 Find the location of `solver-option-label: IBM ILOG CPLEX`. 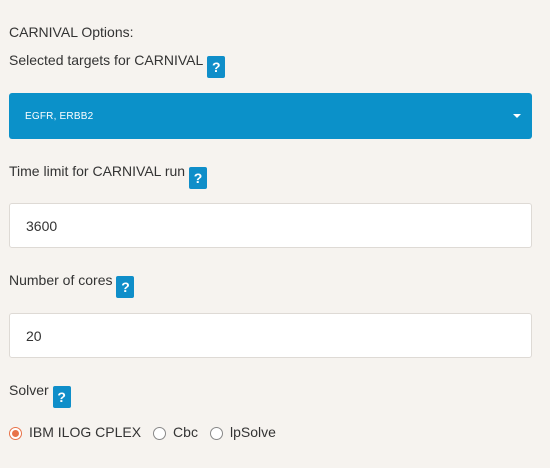

solver-option-label: IBM ILOG CPLEX is located at coordinates (85, 432).